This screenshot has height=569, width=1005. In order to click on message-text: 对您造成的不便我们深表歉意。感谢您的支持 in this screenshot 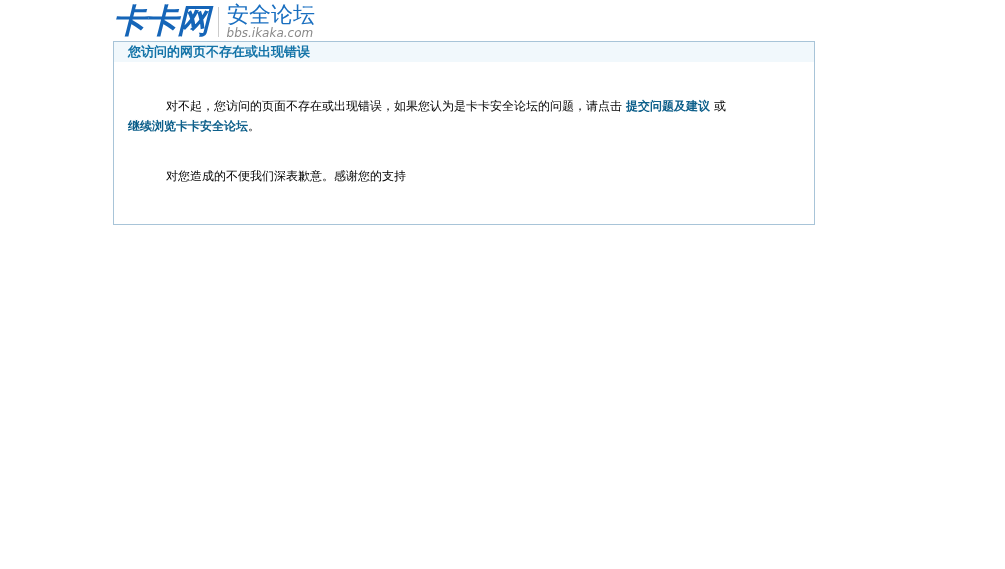, I will do `click(286, 176)`.